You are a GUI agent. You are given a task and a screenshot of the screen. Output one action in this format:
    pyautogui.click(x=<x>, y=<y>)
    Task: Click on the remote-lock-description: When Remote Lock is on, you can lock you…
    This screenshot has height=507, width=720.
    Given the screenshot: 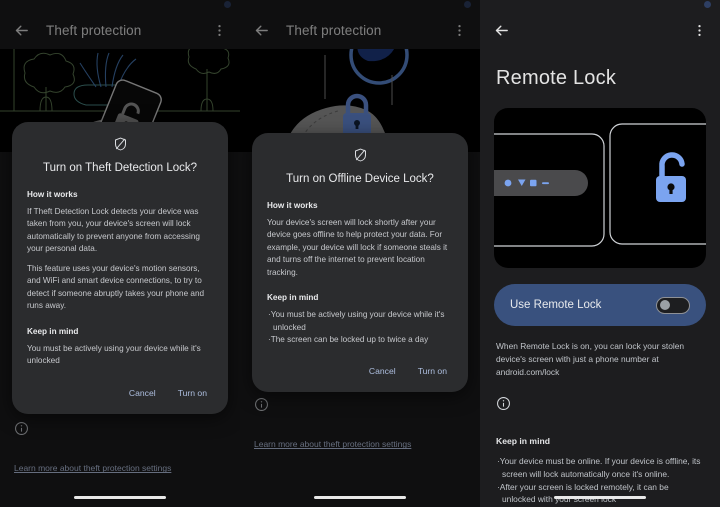 What is the action you would take?
    pyautogui.click(x=590, y=359)
    